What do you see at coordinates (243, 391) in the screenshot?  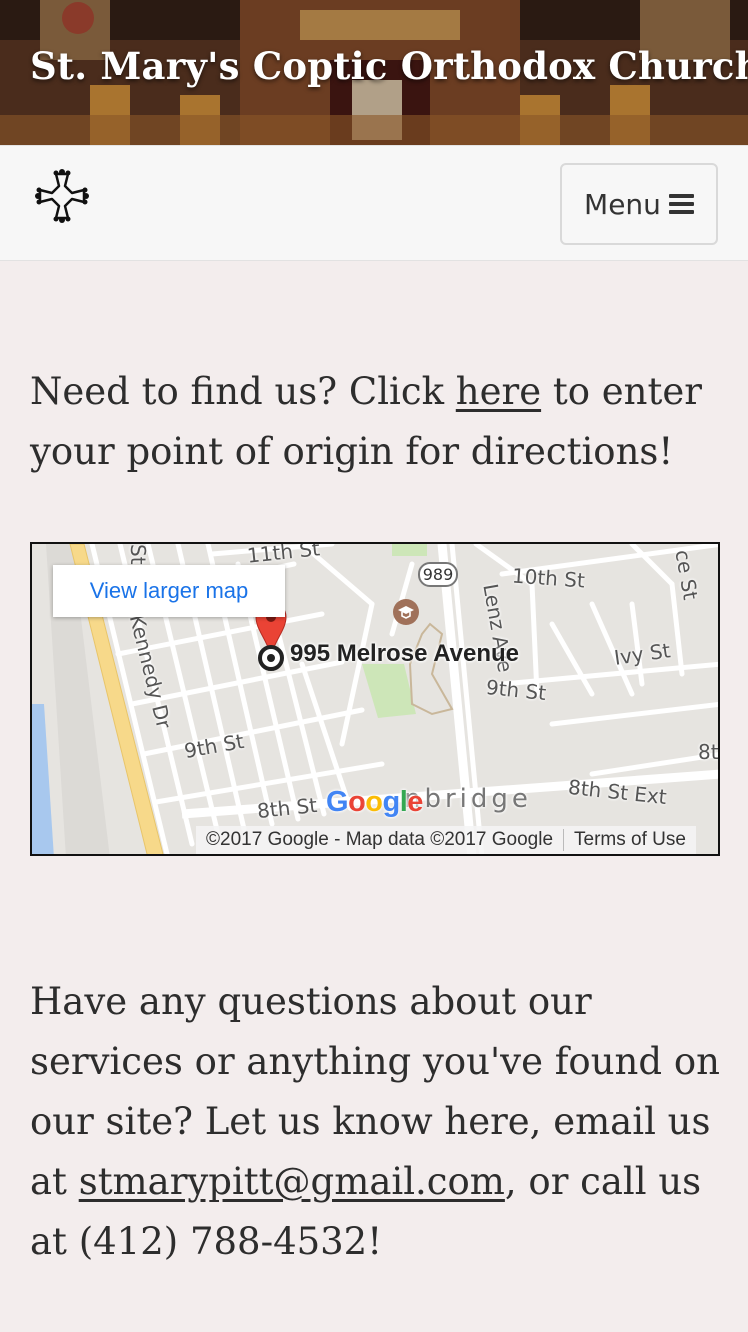 I see `directions-text-before: Need to find us? Click` at bounding box center [243, 391].